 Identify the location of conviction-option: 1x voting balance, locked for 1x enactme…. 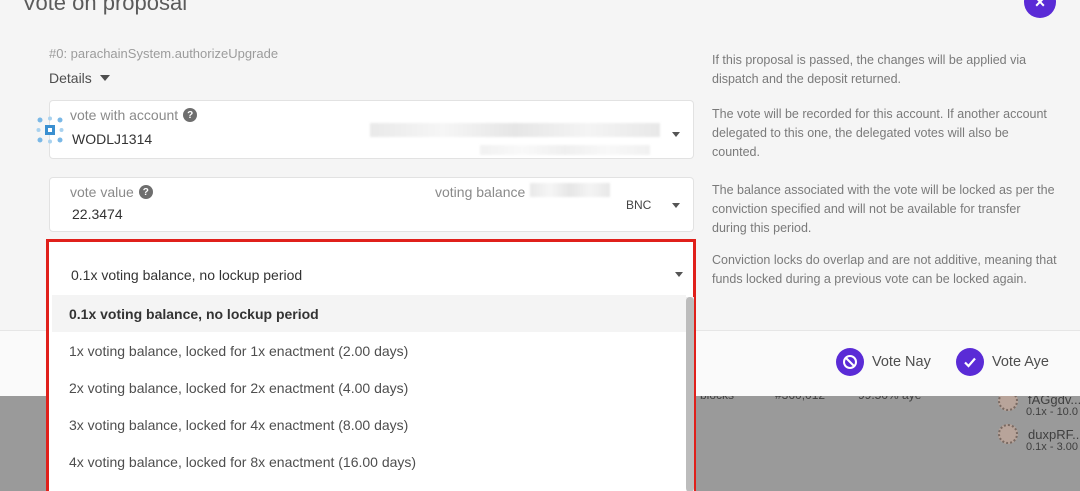
(369, 350).